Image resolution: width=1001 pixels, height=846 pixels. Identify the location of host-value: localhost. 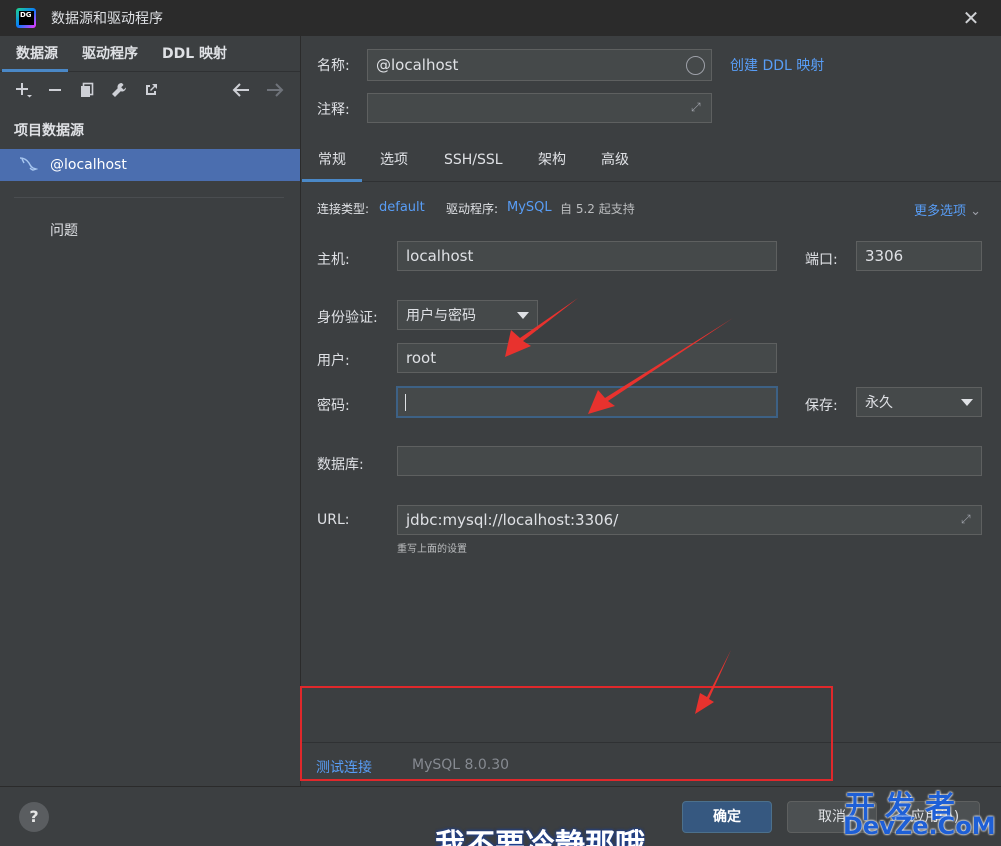
(440, 256).